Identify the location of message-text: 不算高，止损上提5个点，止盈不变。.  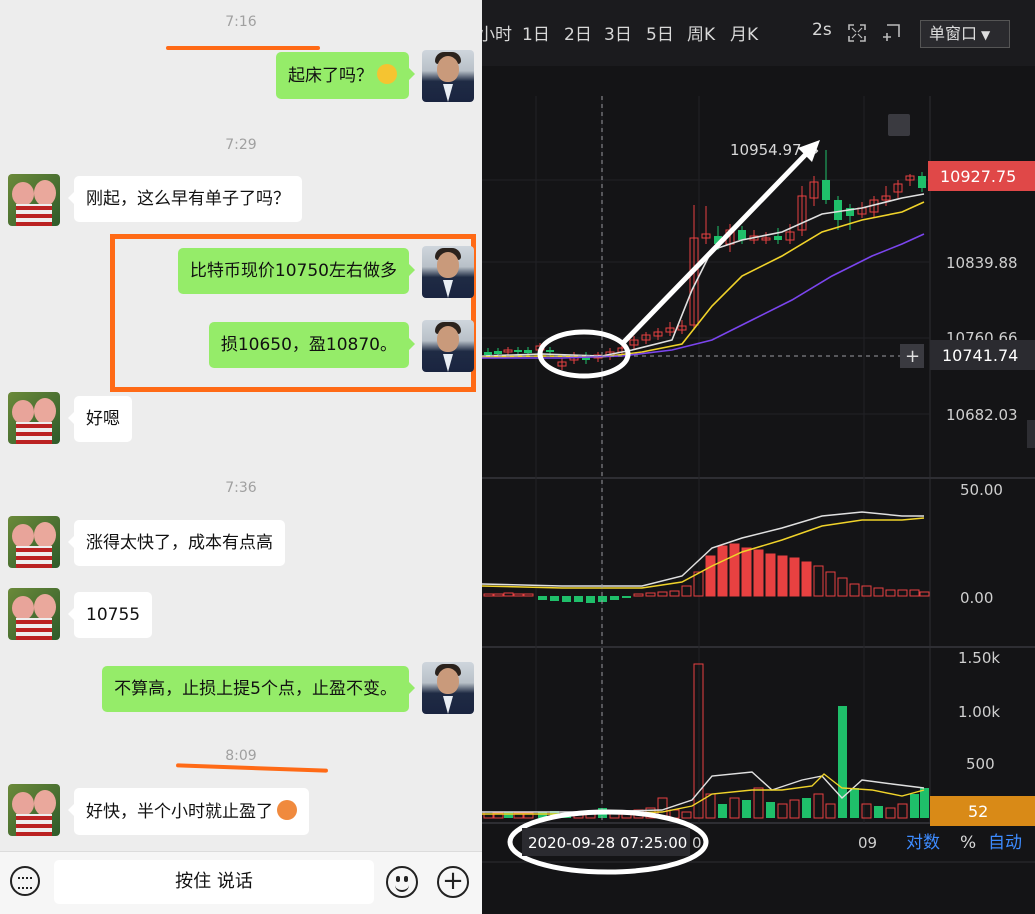
(255, 689).